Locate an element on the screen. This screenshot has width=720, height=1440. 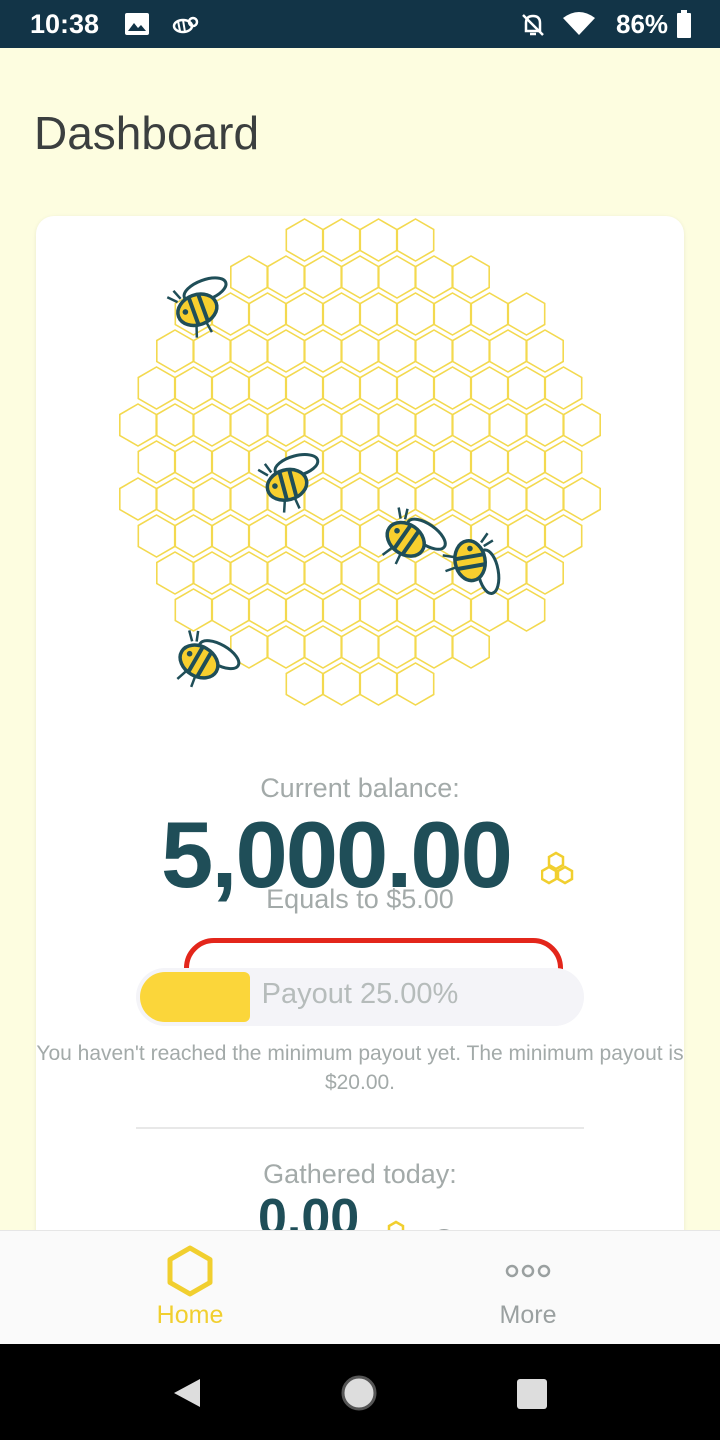
nav-more: More is located at coordinates (528, 1288).